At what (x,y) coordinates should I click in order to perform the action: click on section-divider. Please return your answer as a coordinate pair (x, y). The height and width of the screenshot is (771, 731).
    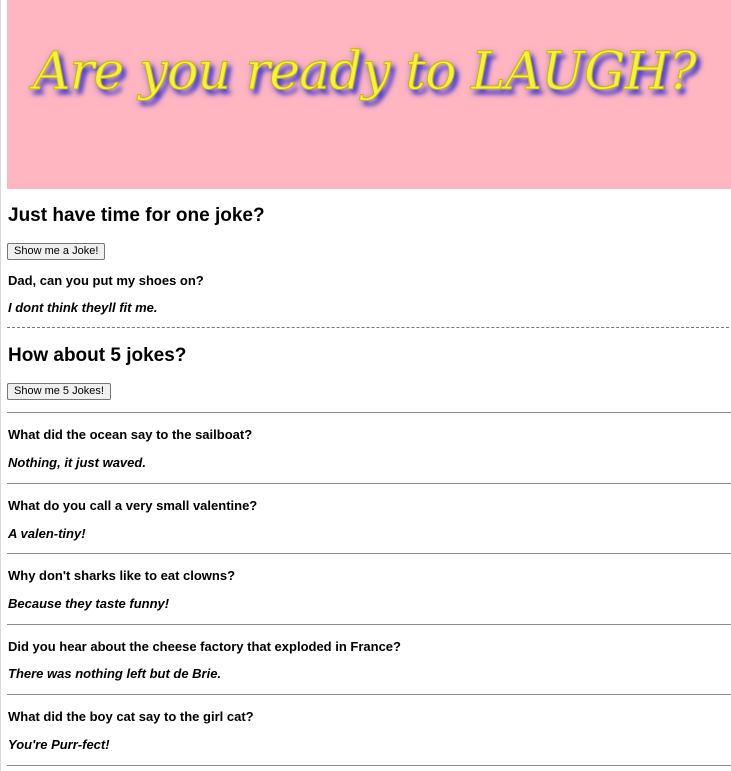
    Looking at the image, I should click on (368, 327).